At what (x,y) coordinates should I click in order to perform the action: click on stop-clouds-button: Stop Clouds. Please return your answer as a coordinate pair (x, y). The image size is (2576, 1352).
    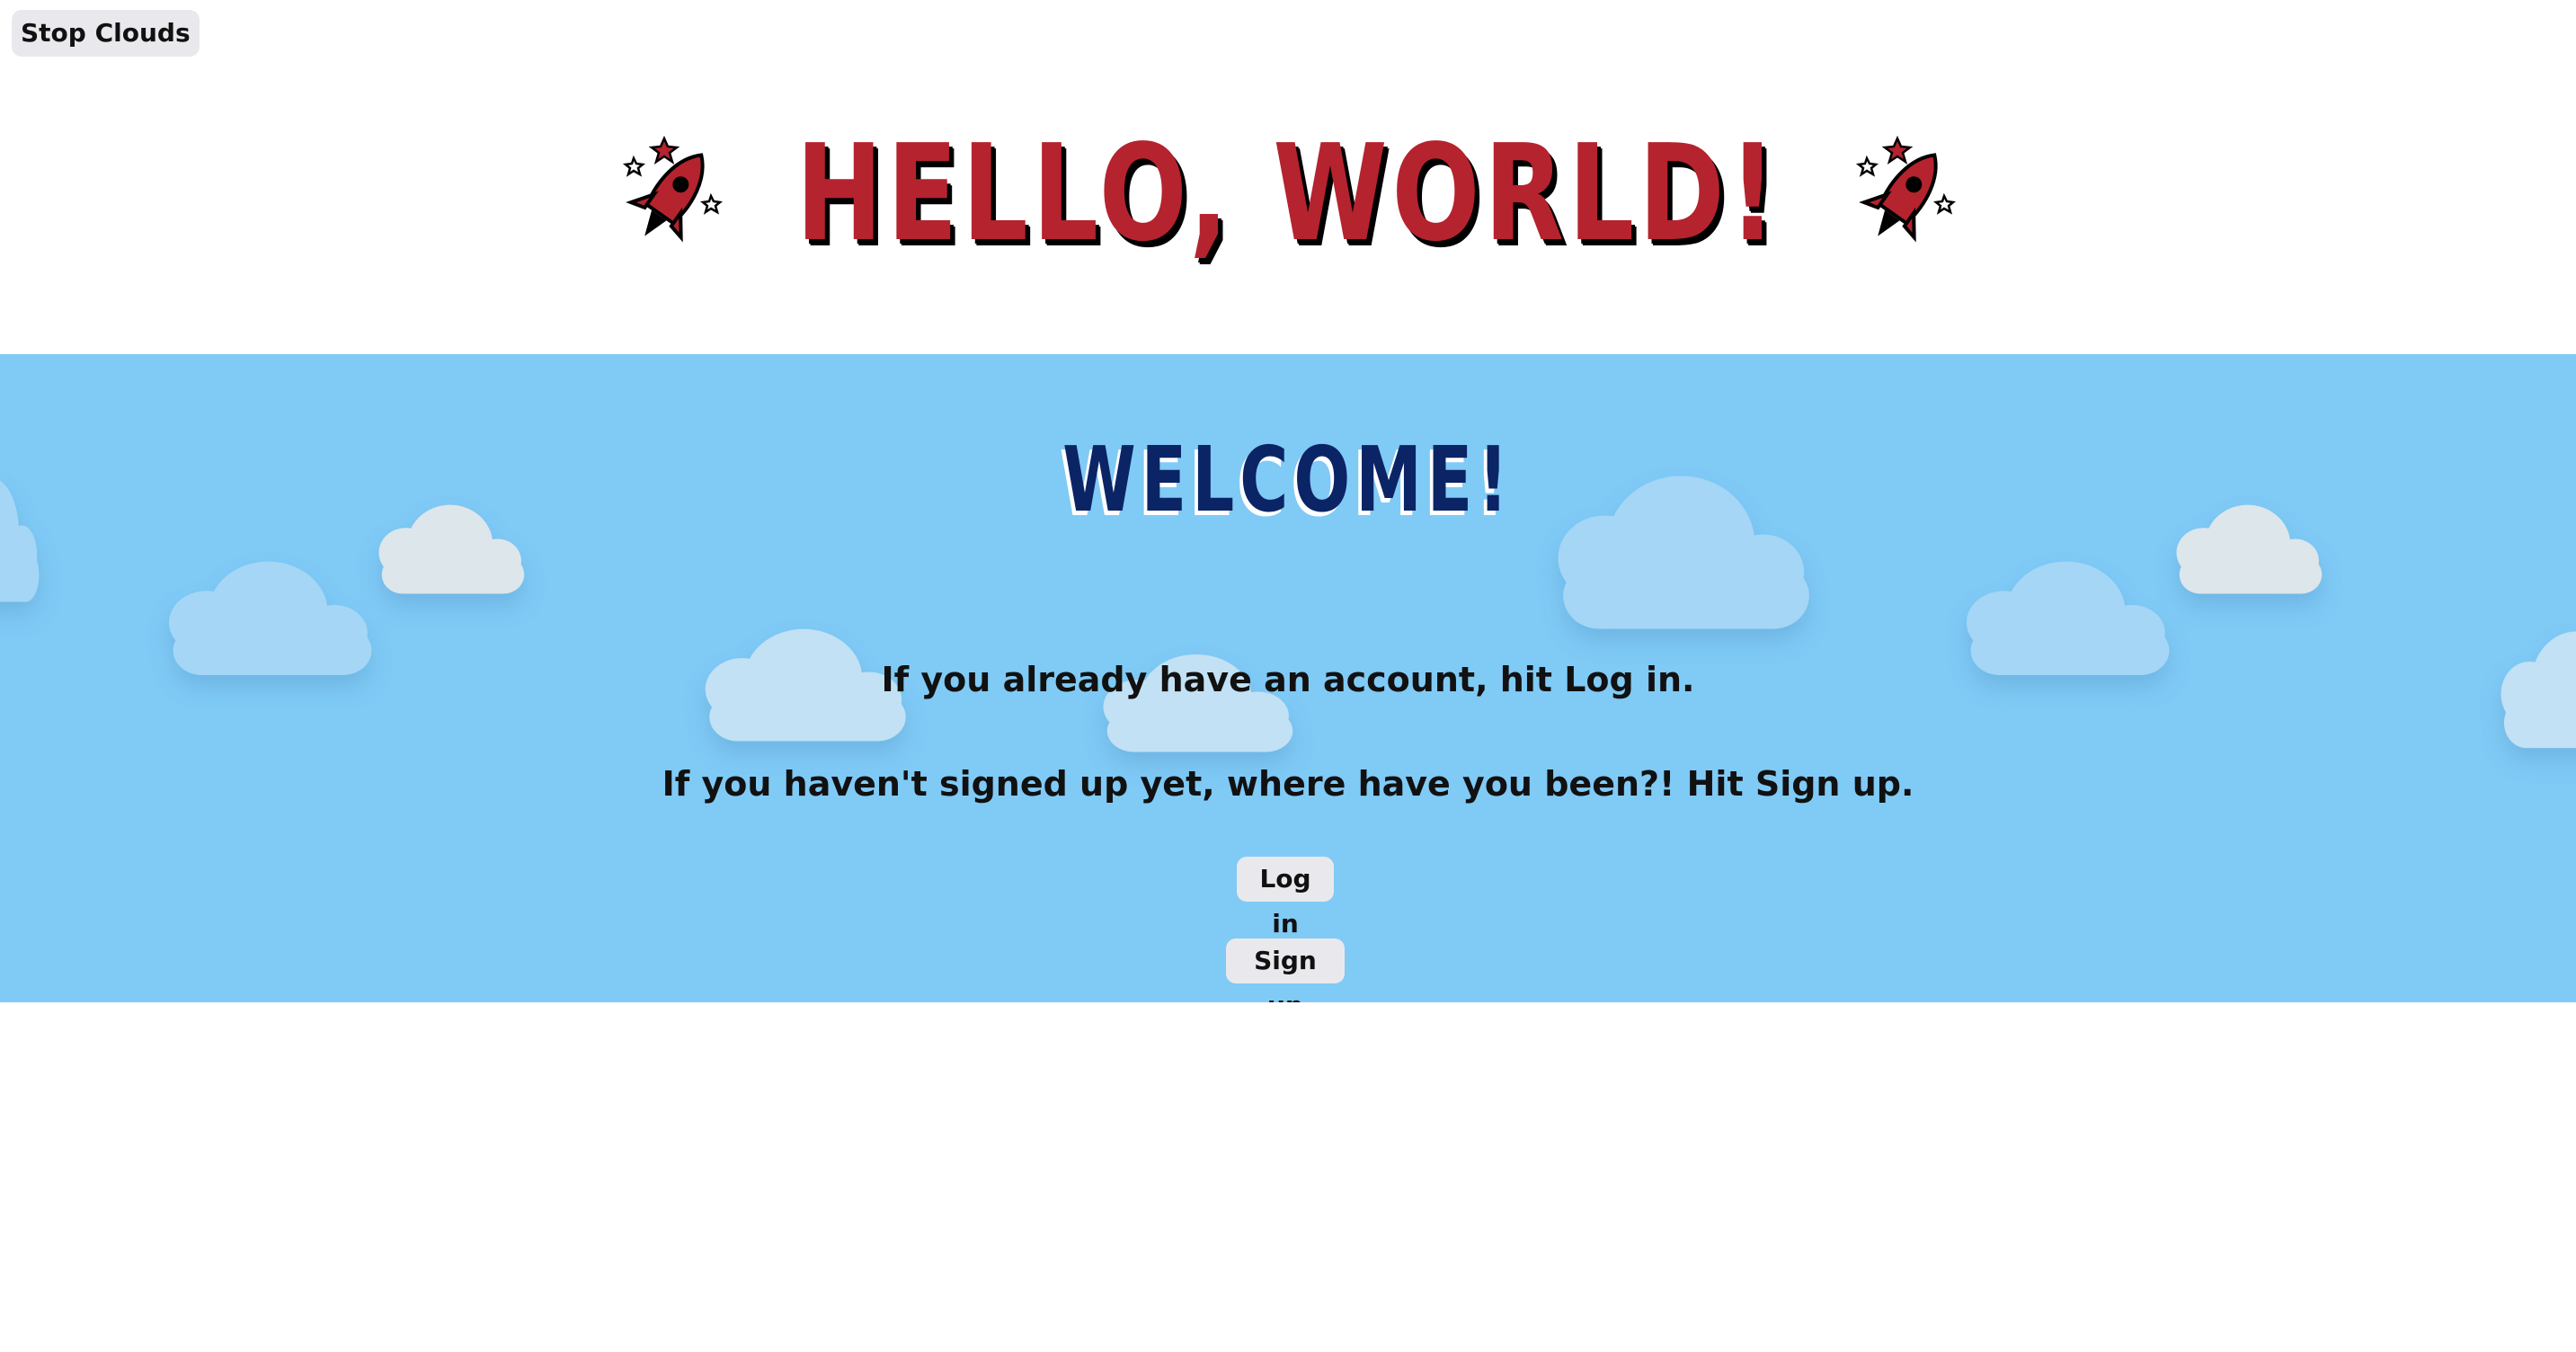
    Looking at the image, I should click on (106, 33).